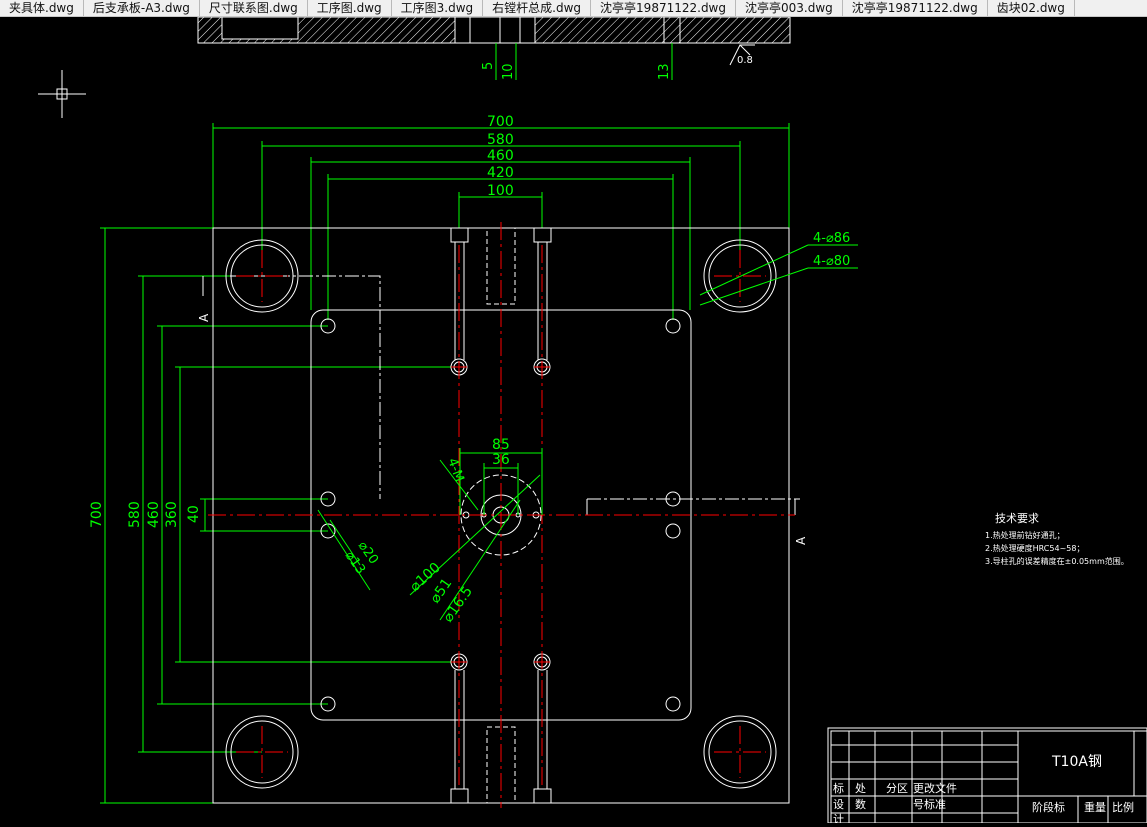 This screenshot has height=827, width=1147. Describe the element at coordinates (838, 818) in the screenshot. I see `tb-bottom-left: 计` at that location.